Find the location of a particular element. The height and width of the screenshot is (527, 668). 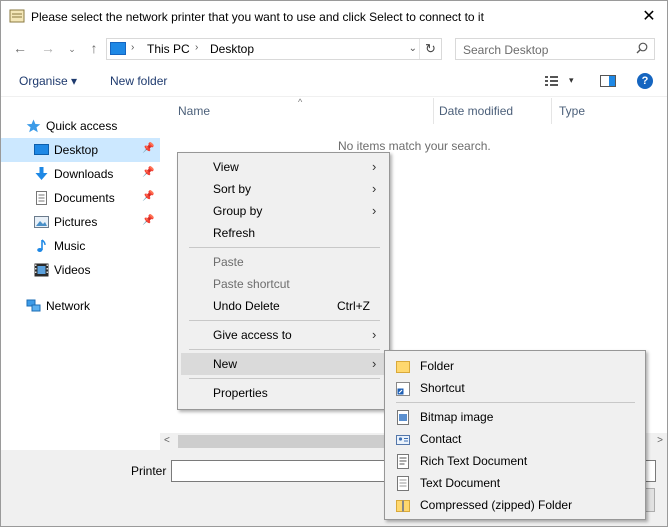

recent-locations-icon: ⌄ is located at coordinates (72, 49).